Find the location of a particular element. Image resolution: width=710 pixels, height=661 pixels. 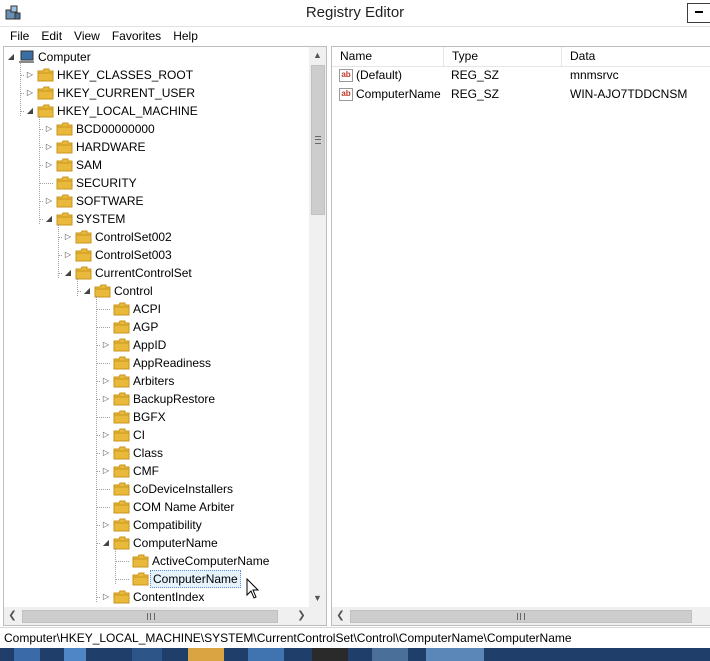

tree-node-label: Class is located at coordinates (148, 453).